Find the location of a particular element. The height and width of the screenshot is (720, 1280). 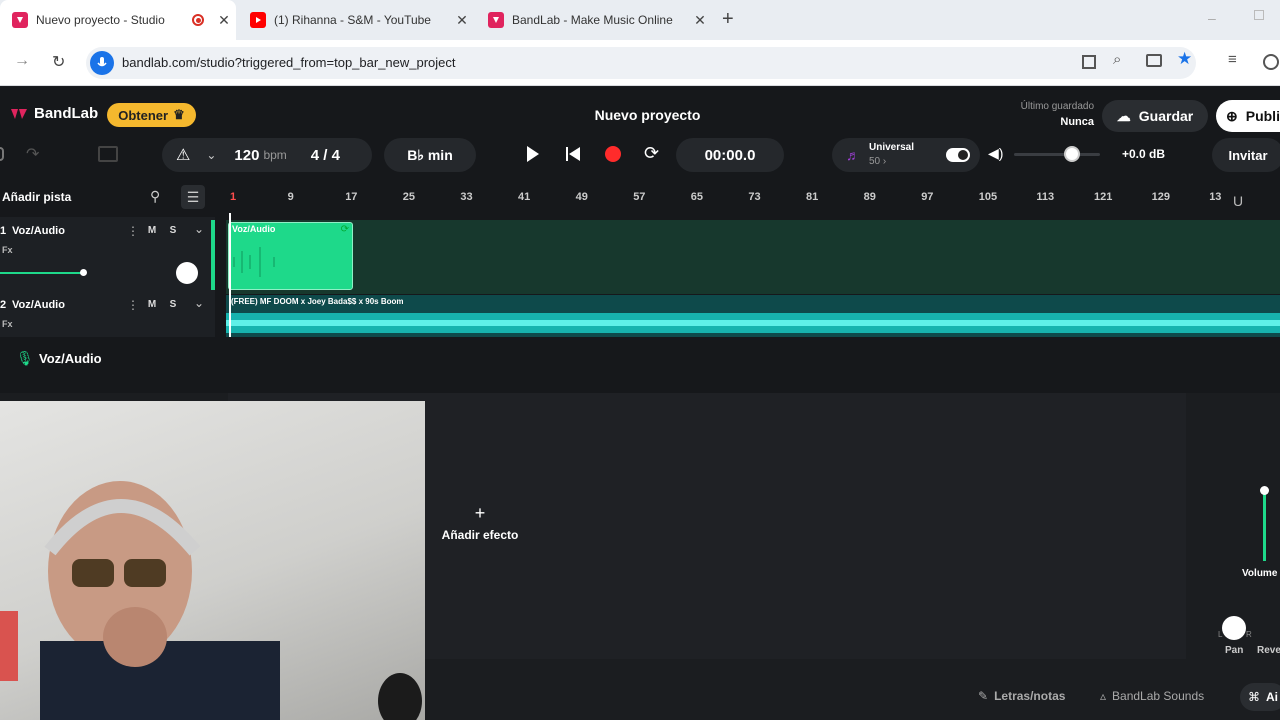

track-lane-1: Voz/Audio ⟳ is located at coordinates (753, 257).